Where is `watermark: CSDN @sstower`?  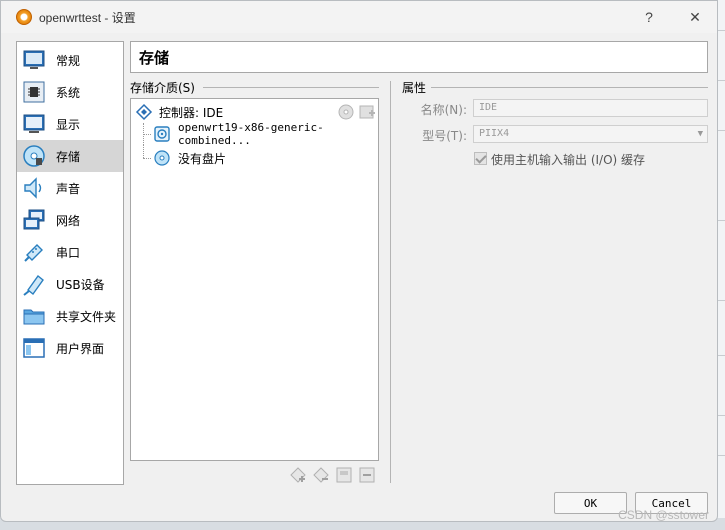
watermark: CSDN @sstower is located at coordinates (663, 515).